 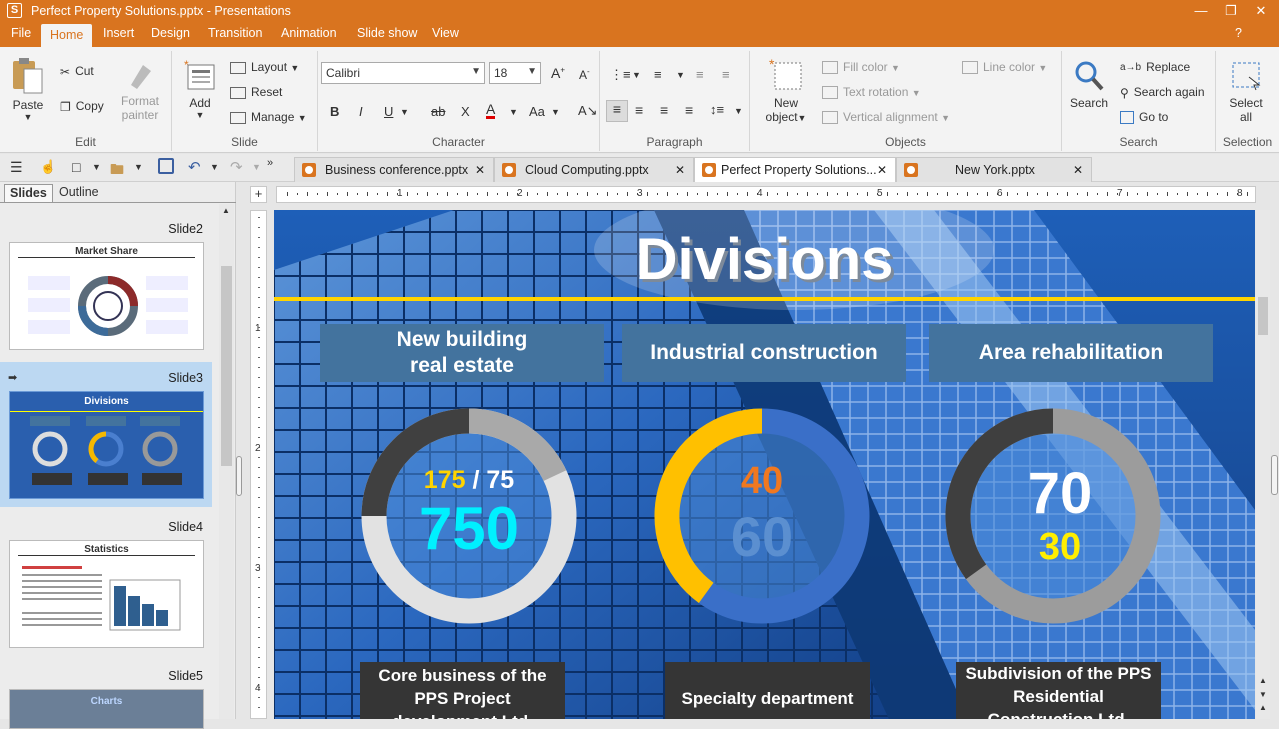 I want to click on customize-qat-icon: », so click(x=270, y=163).